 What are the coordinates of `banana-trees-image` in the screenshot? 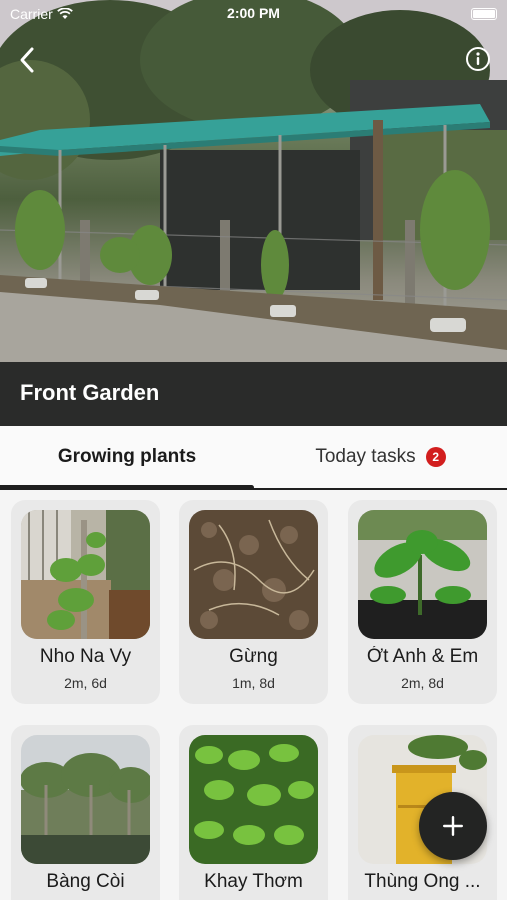 It's located at (85, 799).